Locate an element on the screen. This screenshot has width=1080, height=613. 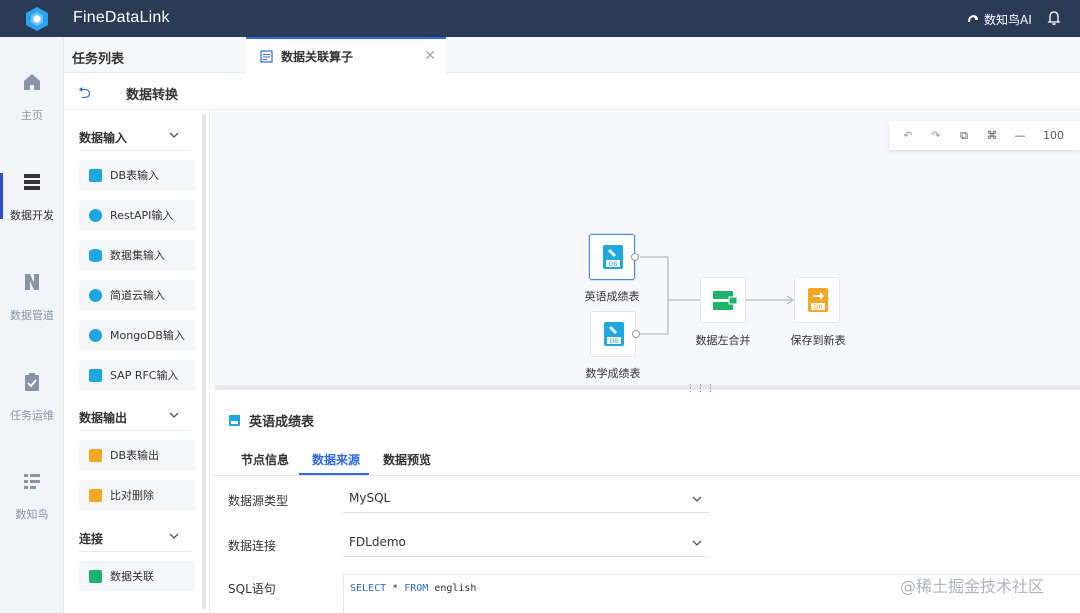
connection-value: FDLdemo is located at coordinates (377, 542).